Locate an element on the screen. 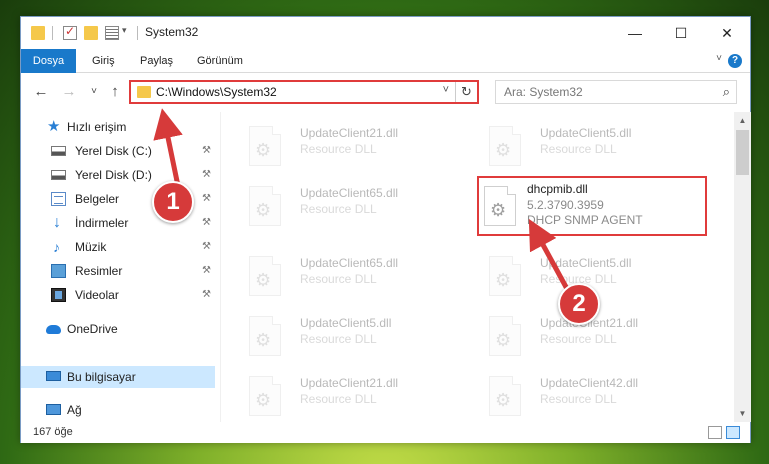 Image resolution: width=769 pixels, height=464 pixels. up-button: ↑ is located at coordinates (115, 92).